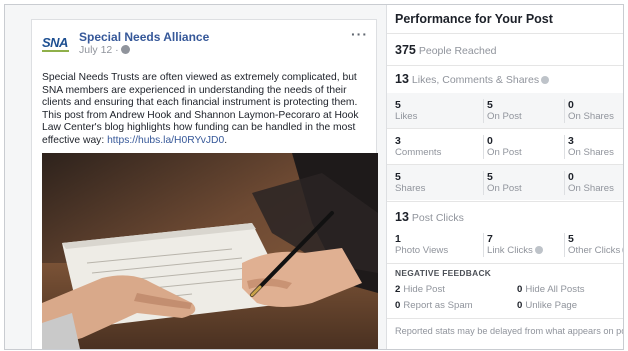 This screenshot has height=351, width=628. I want to click on shares-row: 5 Shares 5 On Post 0 On Shares, so click(505, 182).